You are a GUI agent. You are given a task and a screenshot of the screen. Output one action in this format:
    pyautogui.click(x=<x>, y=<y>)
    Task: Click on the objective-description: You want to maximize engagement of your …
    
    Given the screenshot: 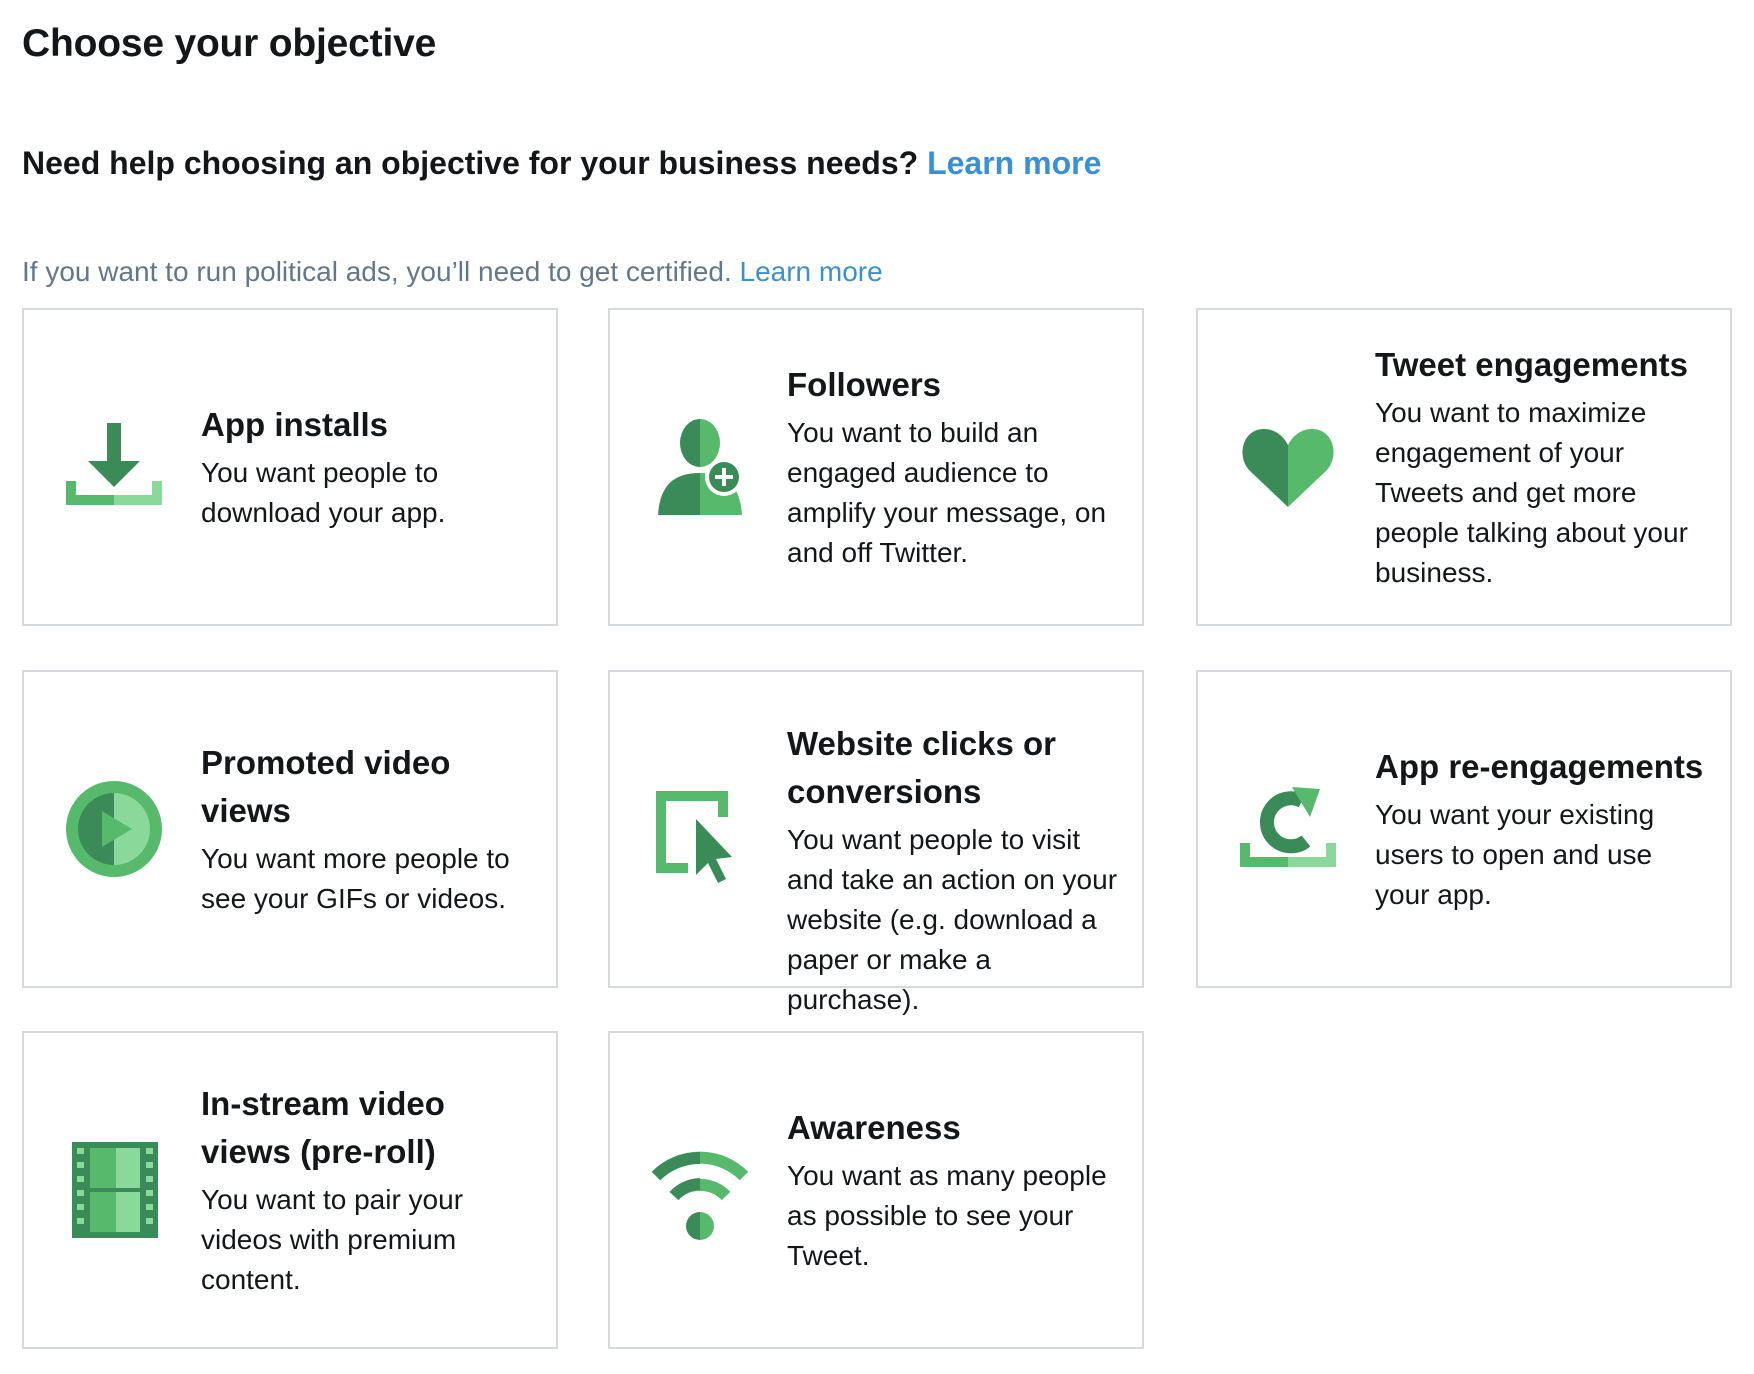 What is the action you would take?
    pyautogui.click(x=1531, y=492)
    